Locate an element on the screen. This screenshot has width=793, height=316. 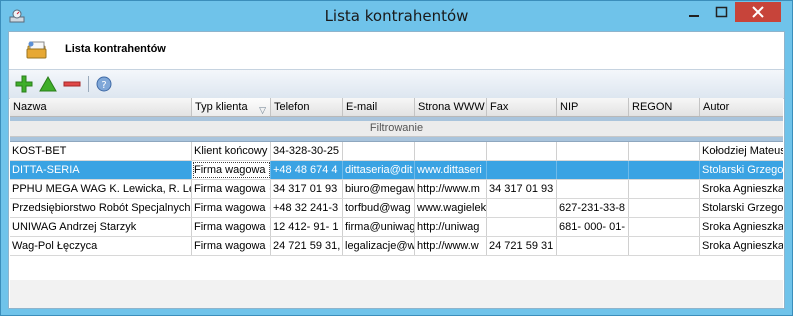
column-strona-www: Strona WWW is located at coordinates (451, 107).